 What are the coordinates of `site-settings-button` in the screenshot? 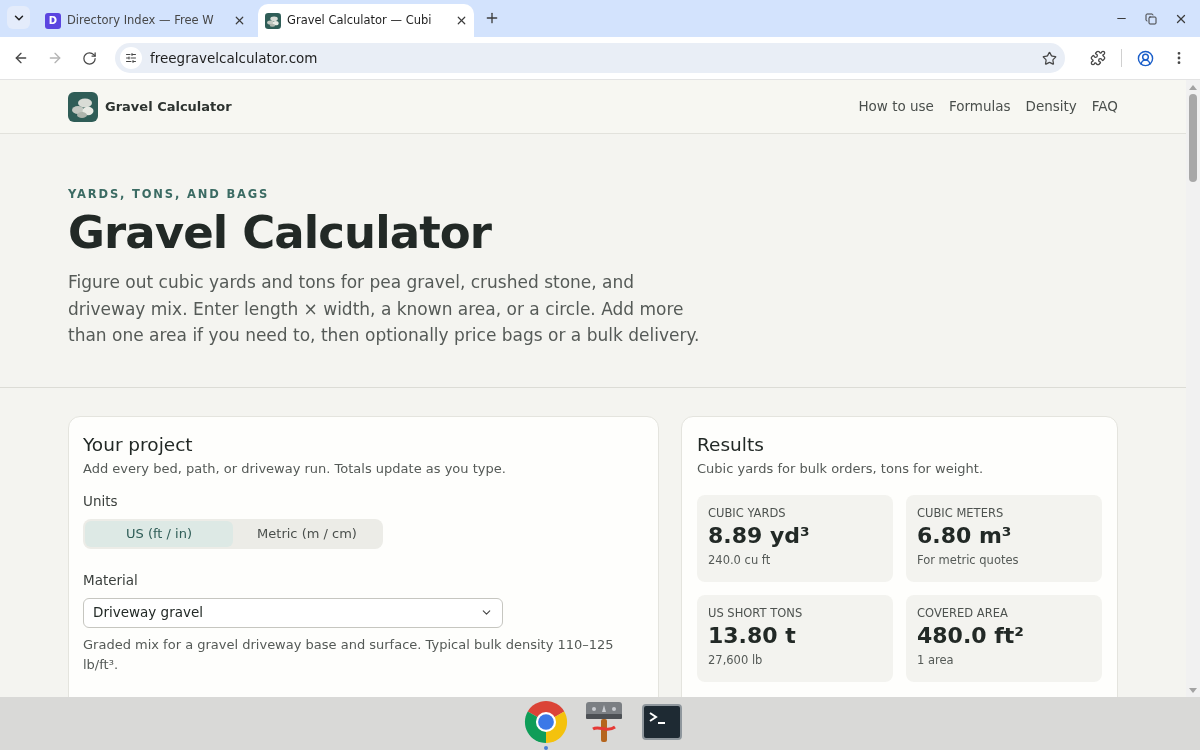 It's located at (131, 58).